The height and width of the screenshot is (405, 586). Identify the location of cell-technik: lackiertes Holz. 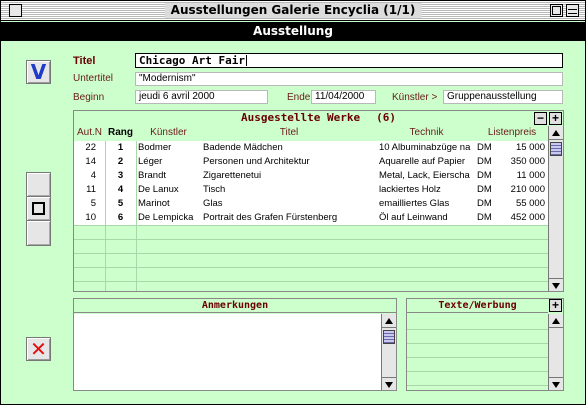
(410, 189).